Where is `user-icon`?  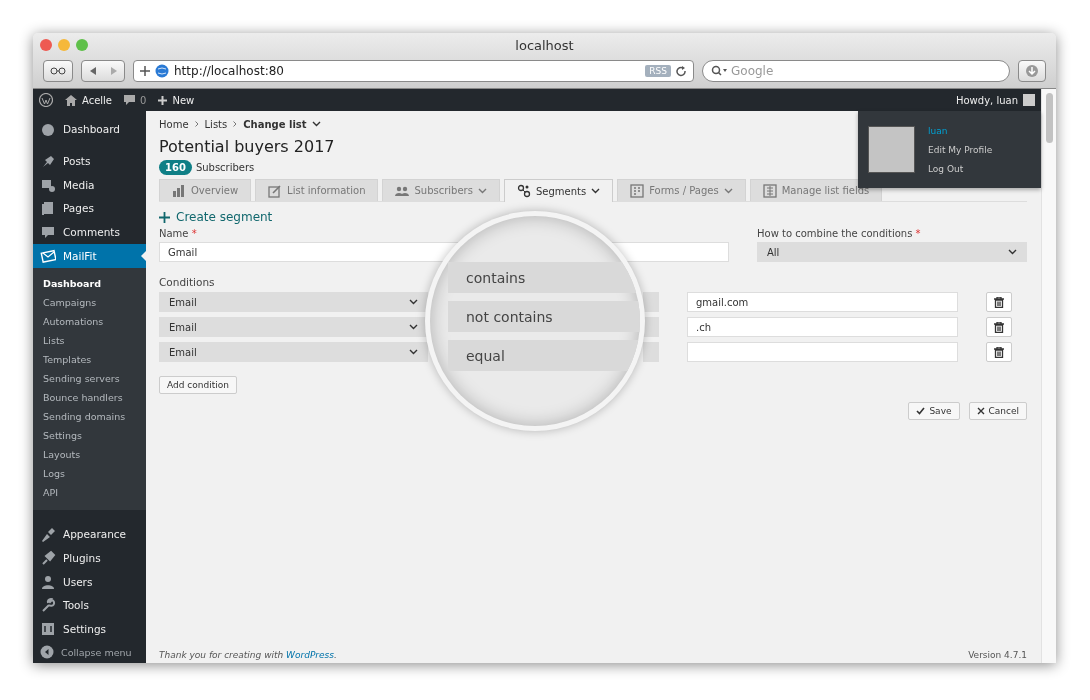
user-icon is located at coordinates (48, 581).